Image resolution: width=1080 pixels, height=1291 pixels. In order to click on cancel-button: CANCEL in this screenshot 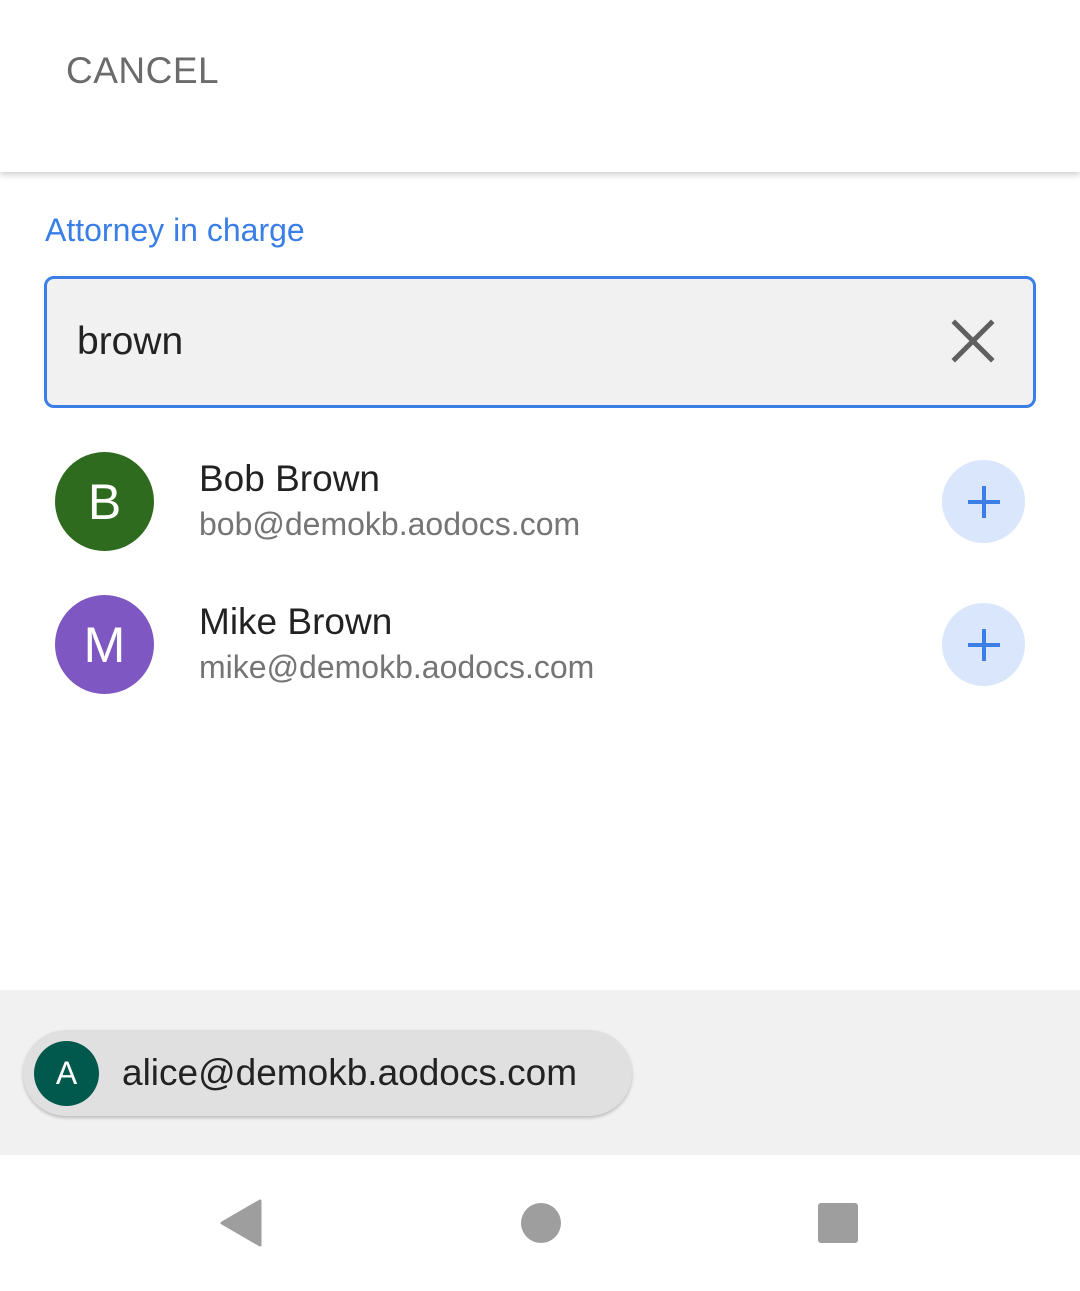, I will do `click(142, 71)`.